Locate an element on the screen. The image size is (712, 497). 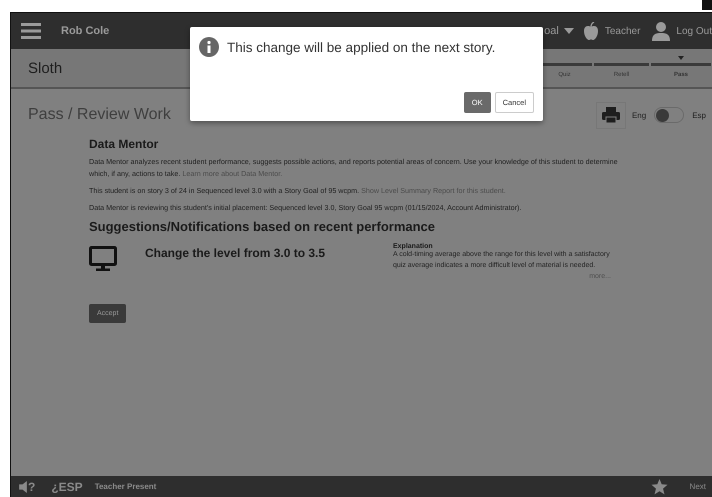
corner-mark is located at coordinates (707, 5).